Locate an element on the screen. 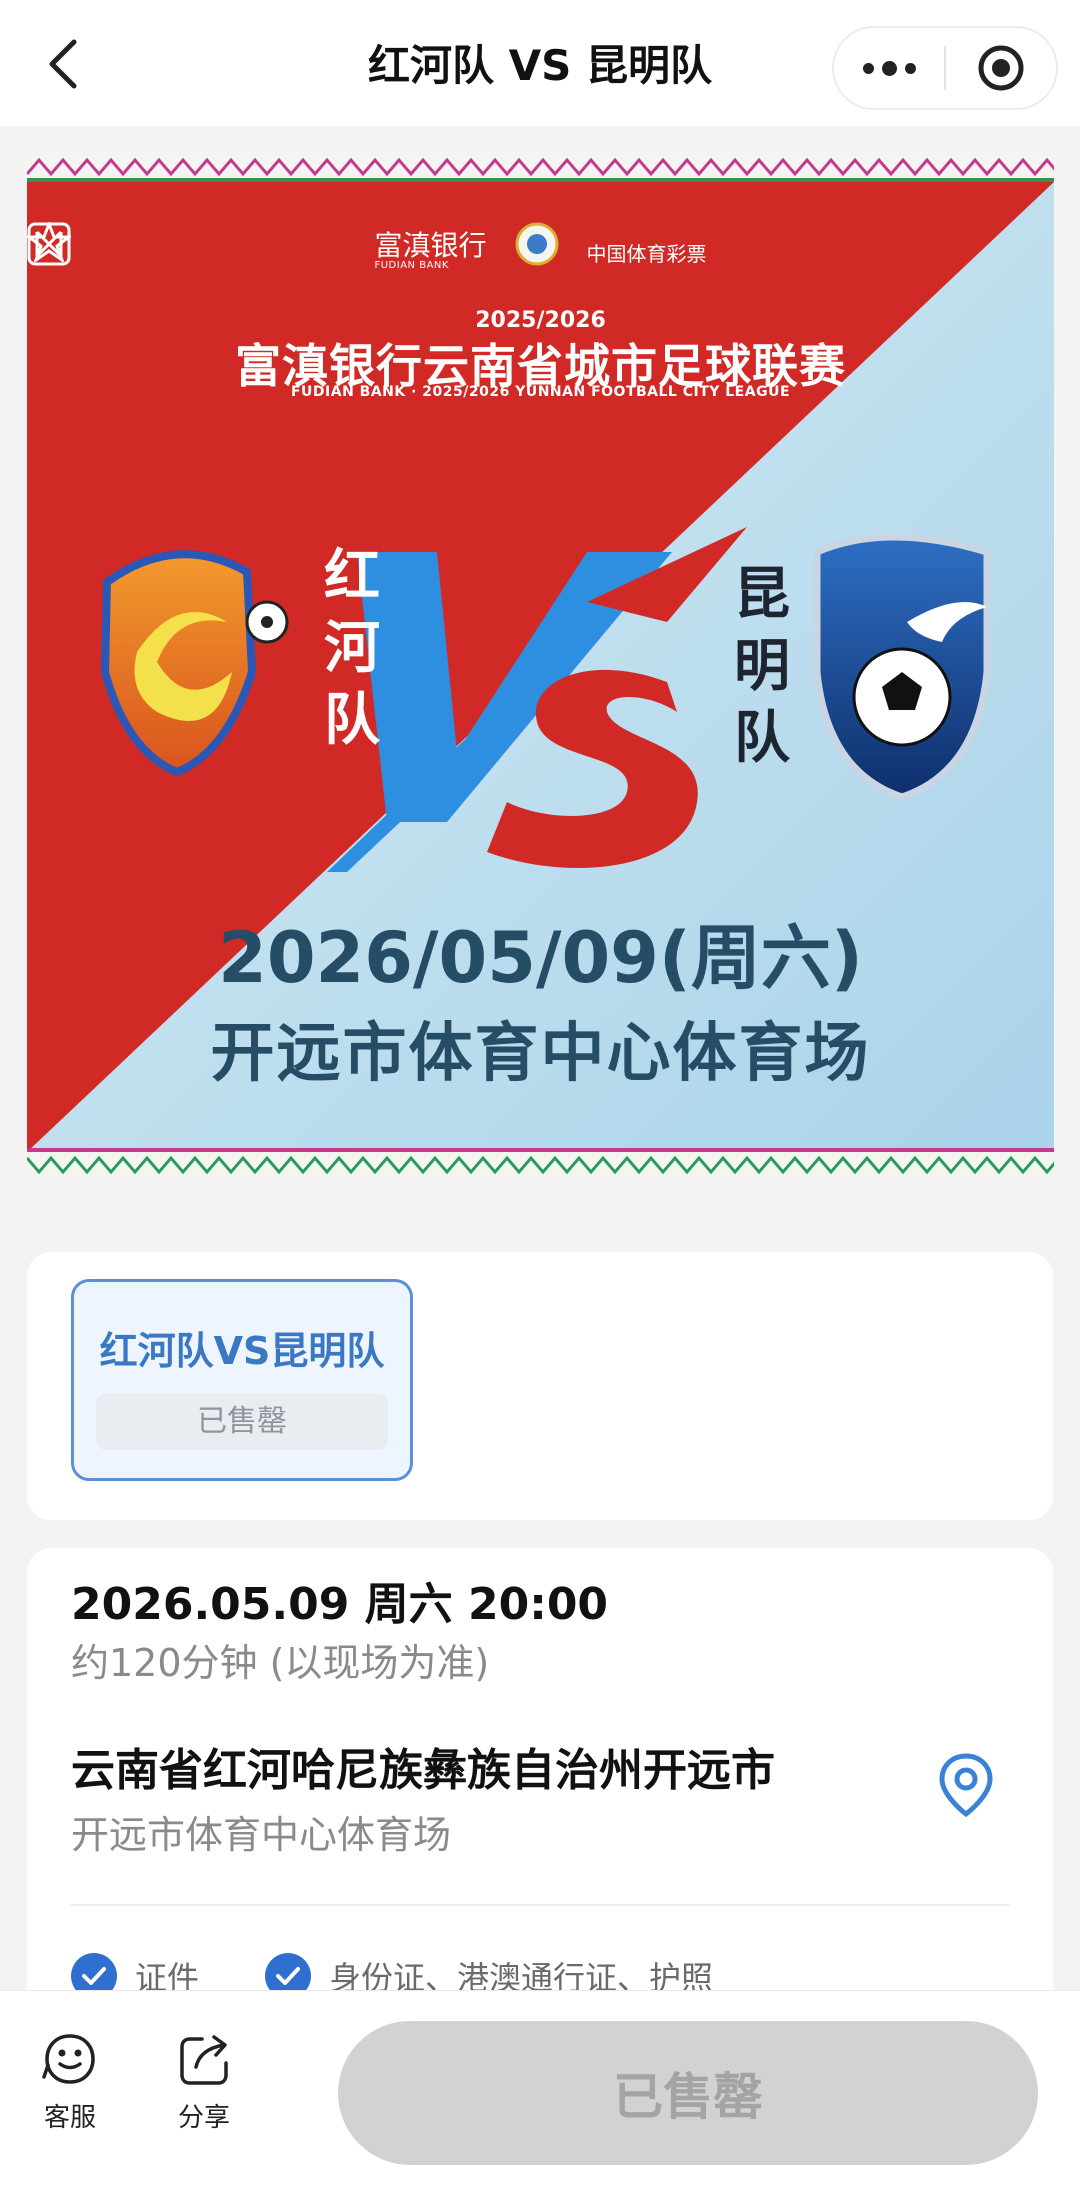  share-button: 分享 is located at coordinates (204, 2096).